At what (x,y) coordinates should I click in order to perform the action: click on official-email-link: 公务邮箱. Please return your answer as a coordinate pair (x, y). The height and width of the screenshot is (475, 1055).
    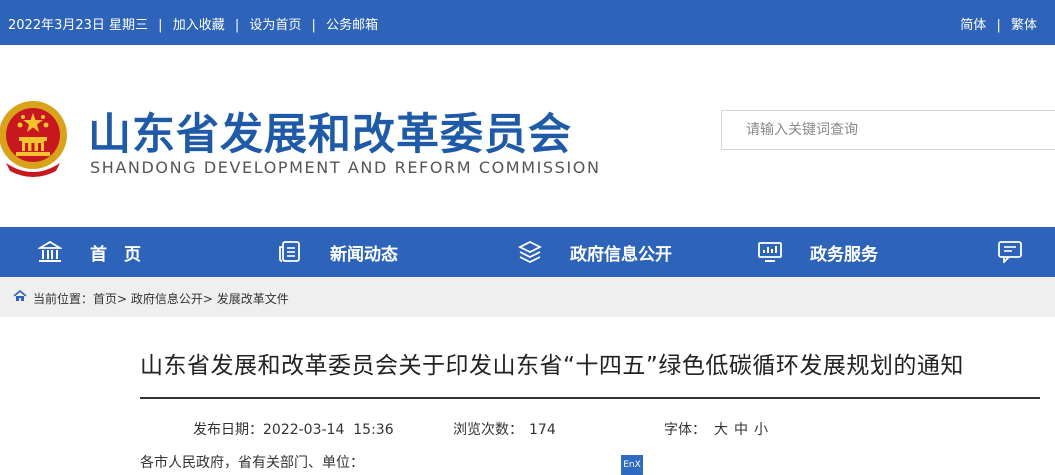
    Looking at the image, I should click on (352, 25).